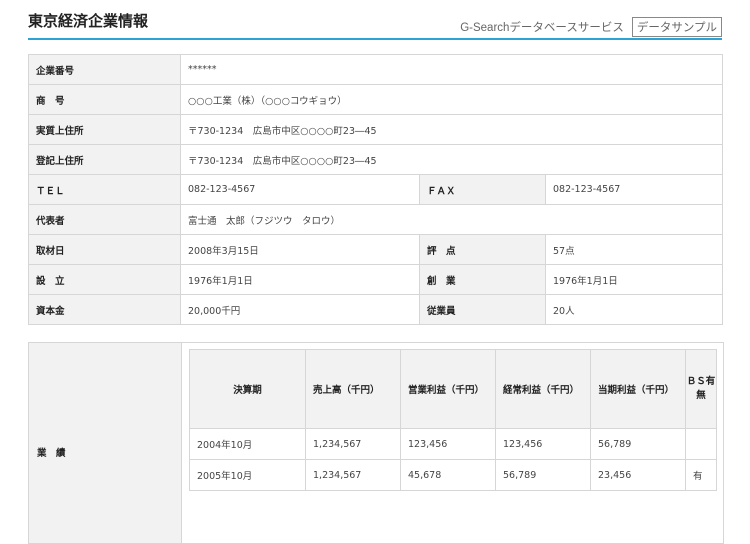  What do you see at coordinates (104, 99) in the screenshot?
I see `name-label: 商 号` at bounding box center [104, 99].